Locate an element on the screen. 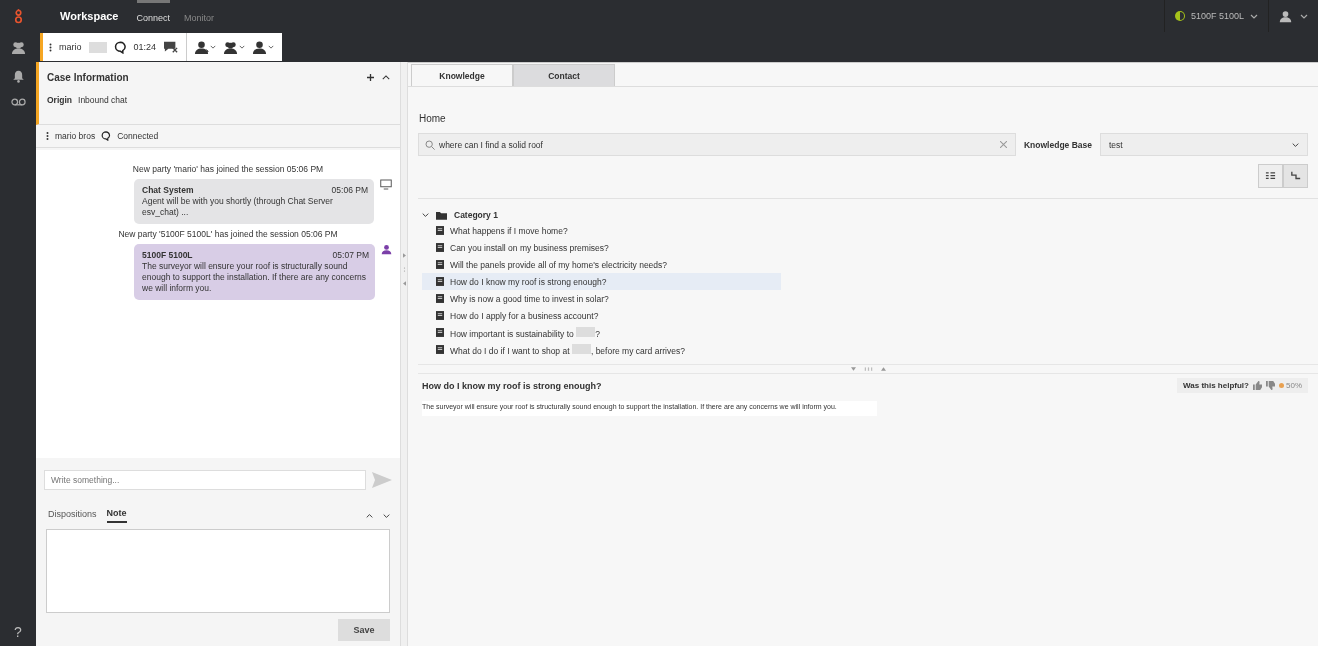  bell-icon is located at coordinates (18, 76).